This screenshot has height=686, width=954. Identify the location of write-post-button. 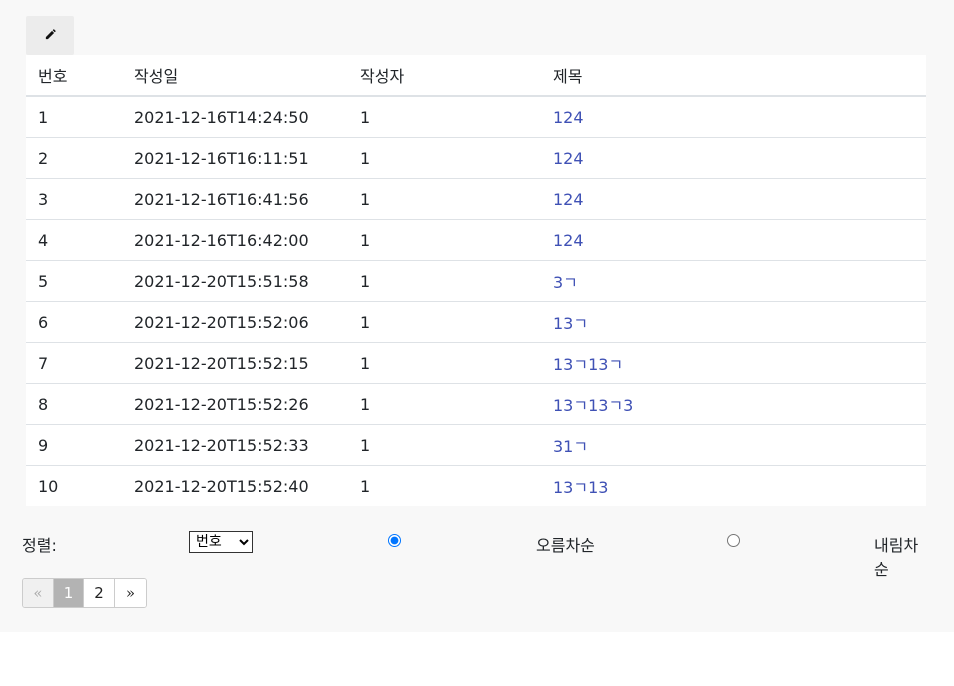
(50, 35).